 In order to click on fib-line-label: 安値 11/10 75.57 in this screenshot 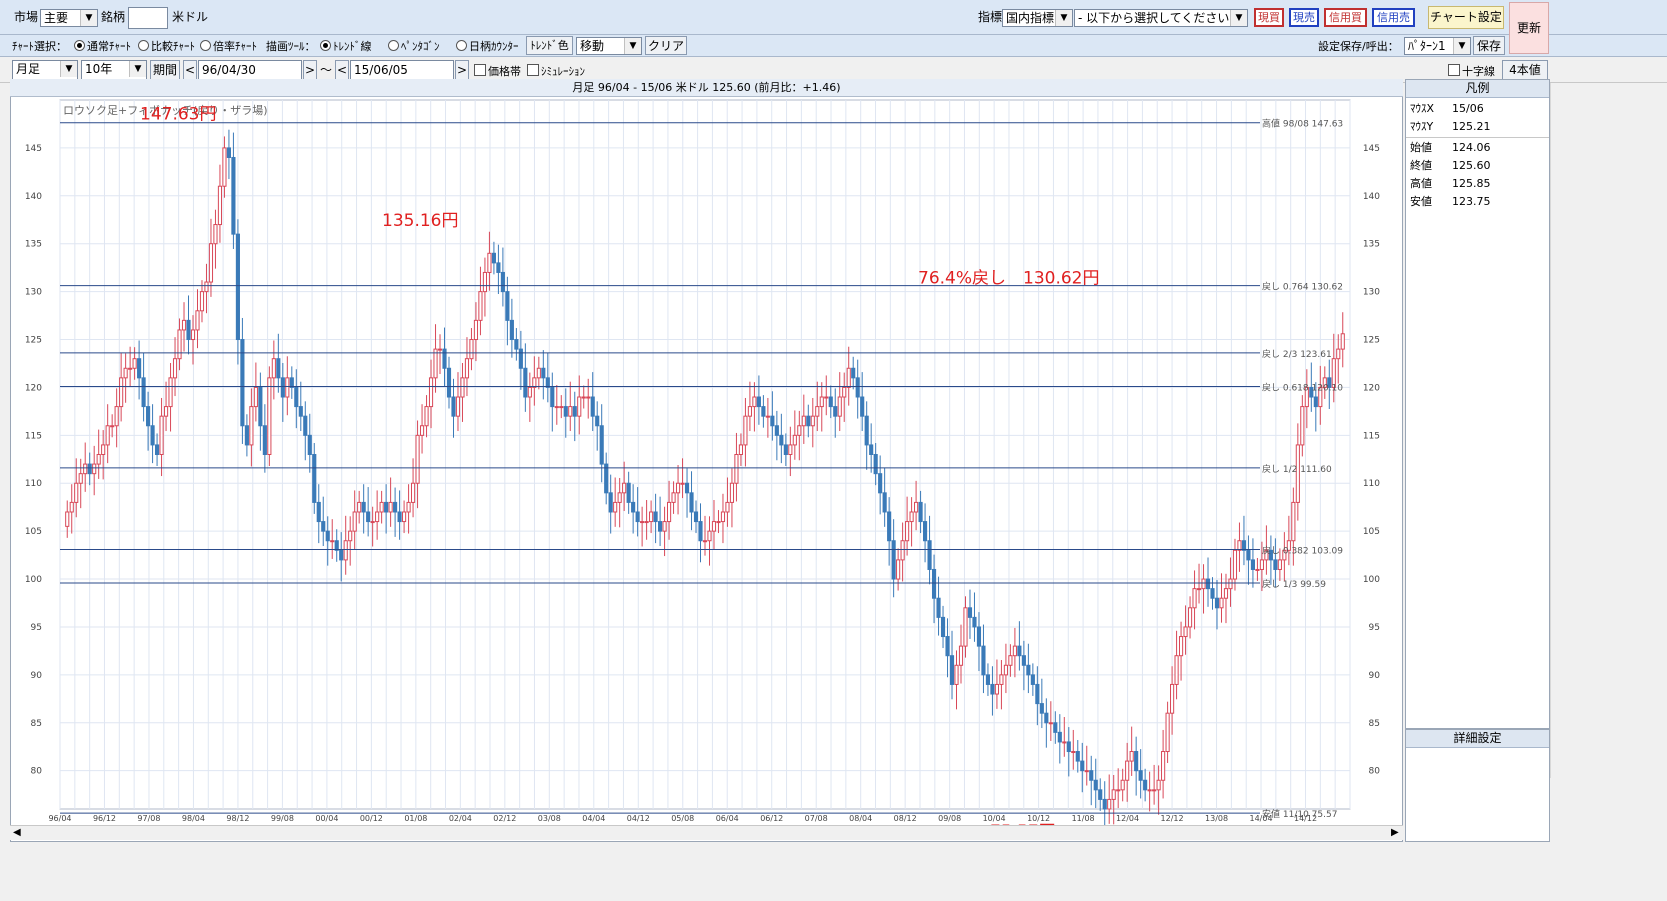, I will do `click(1299, 814)`.